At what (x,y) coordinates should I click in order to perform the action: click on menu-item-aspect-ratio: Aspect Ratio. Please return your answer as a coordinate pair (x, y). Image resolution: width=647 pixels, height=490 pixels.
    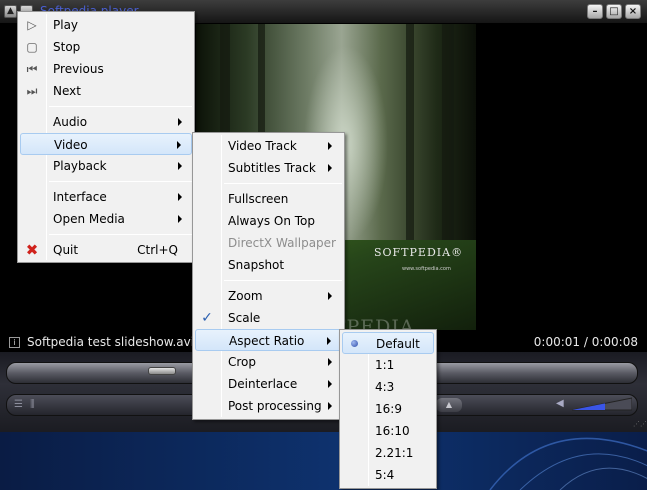
    Looking at the image, I should click on (268, 340).